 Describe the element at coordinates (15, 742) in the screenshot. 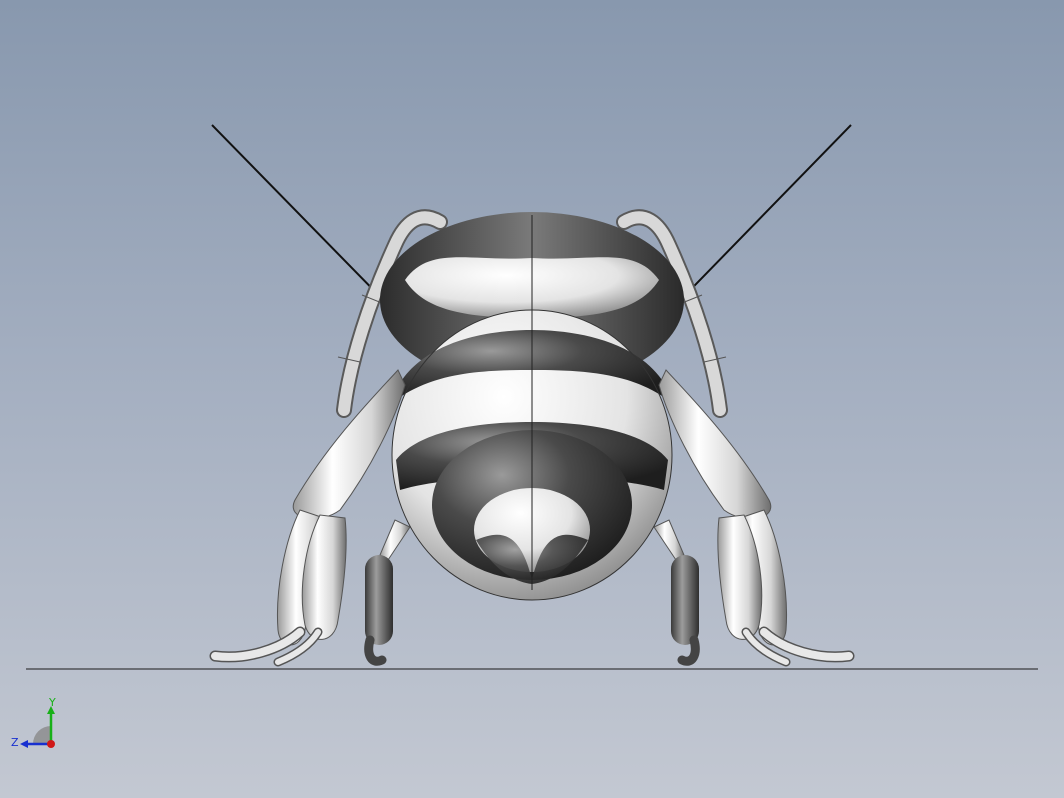

I see `triad-z-label: Z` at that location.